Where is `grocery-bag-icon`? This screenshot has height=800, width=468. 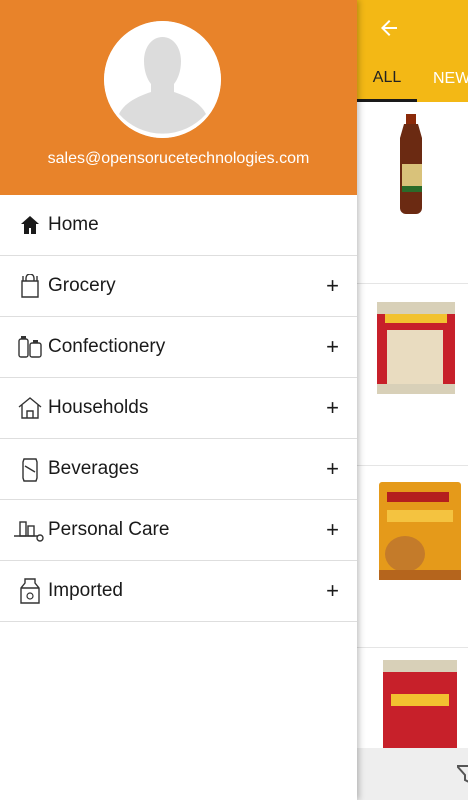
grocery-bag-icon is located at coordinates (30, 286).